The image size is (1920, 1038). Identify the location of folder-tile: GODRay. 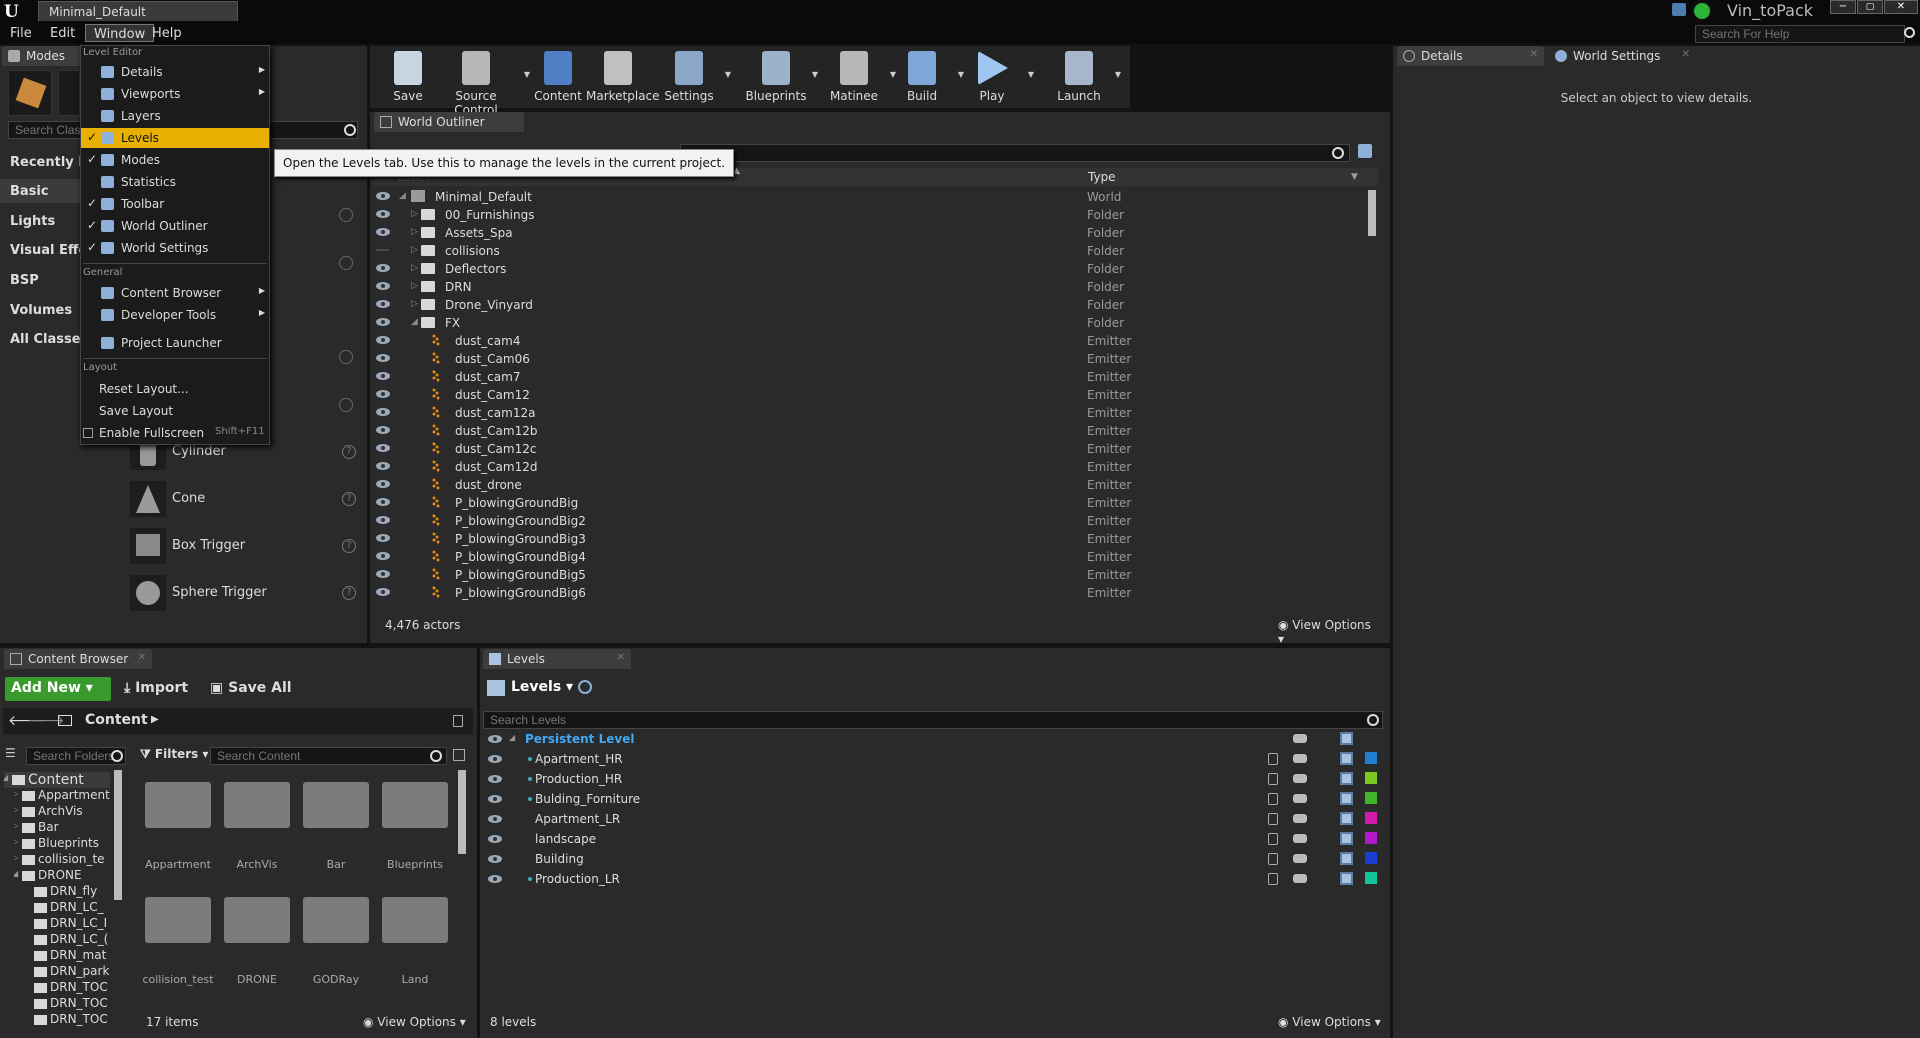
(336, 942).